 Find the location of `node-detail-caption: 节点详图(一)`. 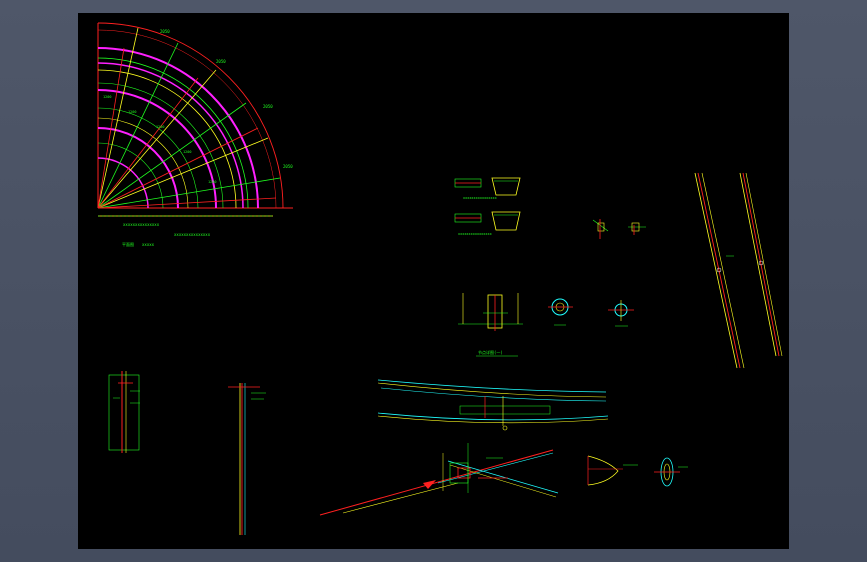

node-detail-caption: 节点详图(一) is located at coordinates (490, 352).